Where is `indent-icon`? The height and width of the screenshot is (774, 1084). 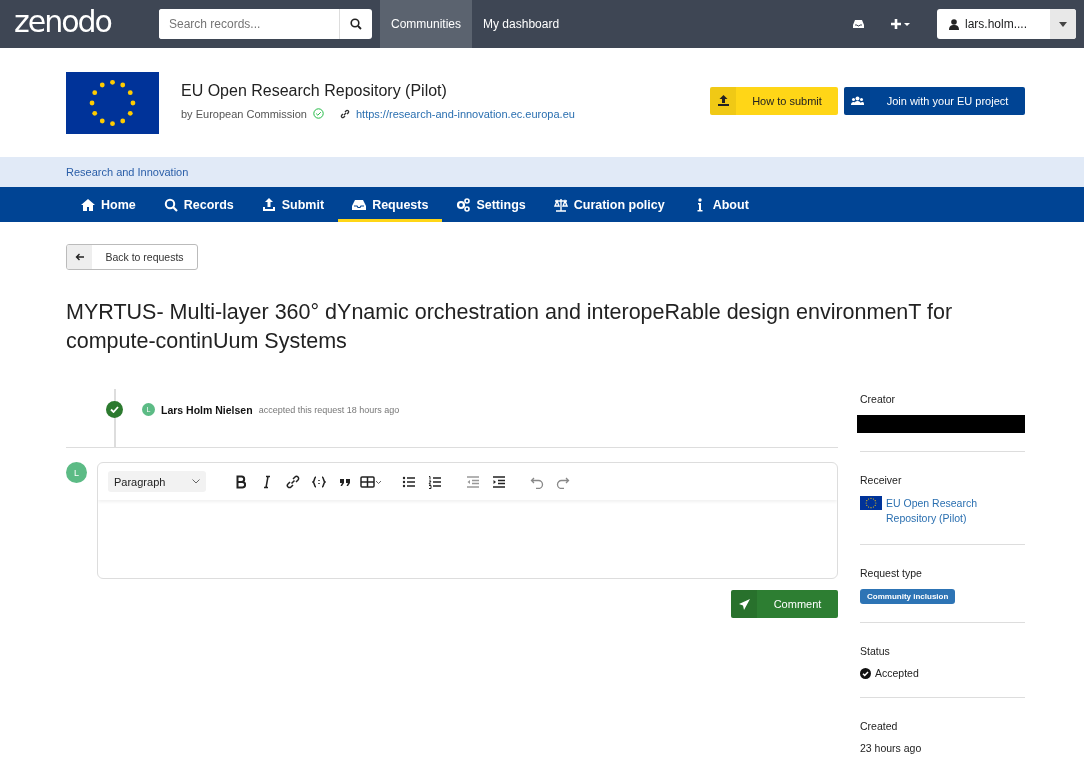
indent-icon is located at coordinates (499, 481).